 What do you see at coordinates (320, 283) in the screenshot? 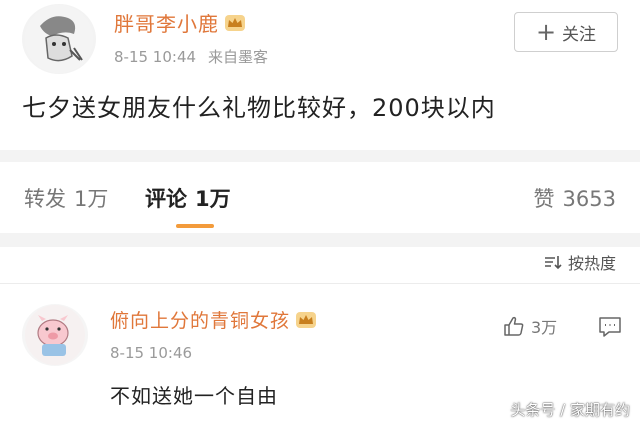
I see `divider` at bounding box center [320, 283].